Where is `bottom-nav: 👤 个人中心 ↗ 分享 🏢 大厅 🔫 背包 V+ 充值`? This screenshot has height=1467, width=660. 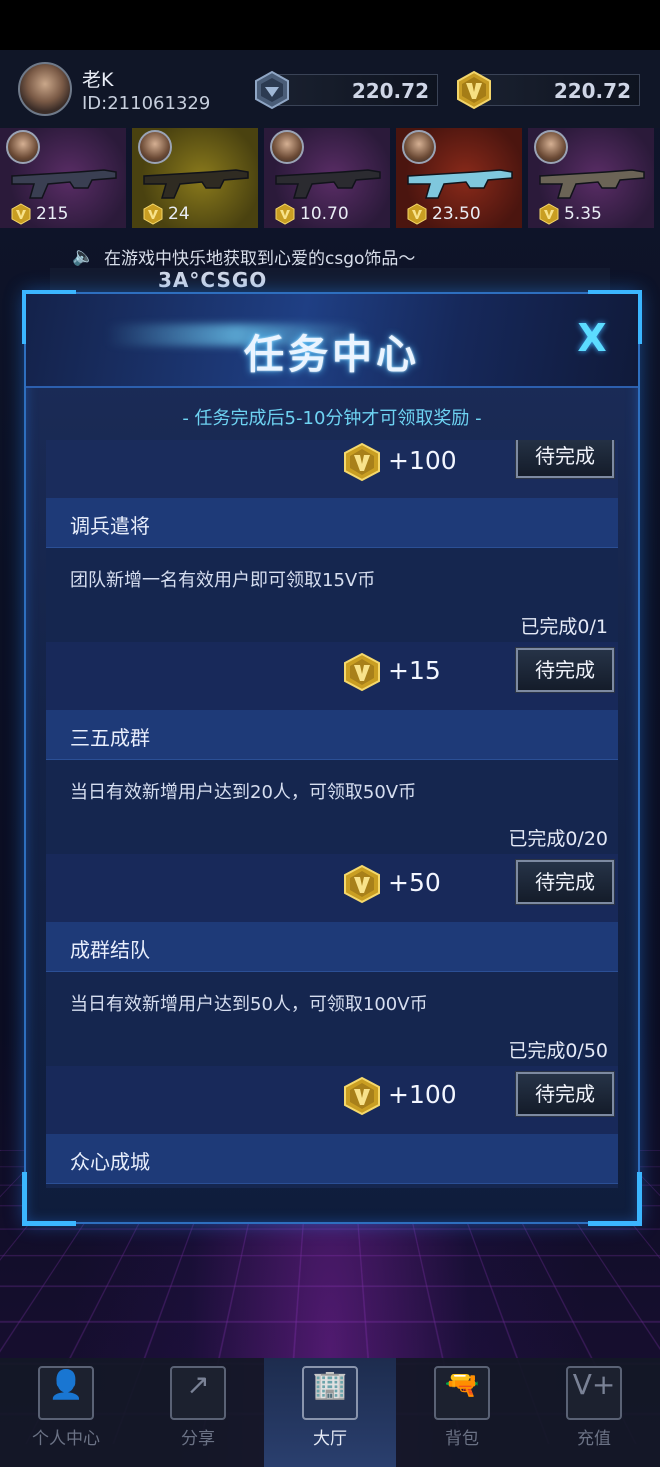 bottom-nav: 👤 个人中心 ↗ 分享 🏢 大厅 🔫 背包 V+ 充值 is located at coordinates (330, 1412).